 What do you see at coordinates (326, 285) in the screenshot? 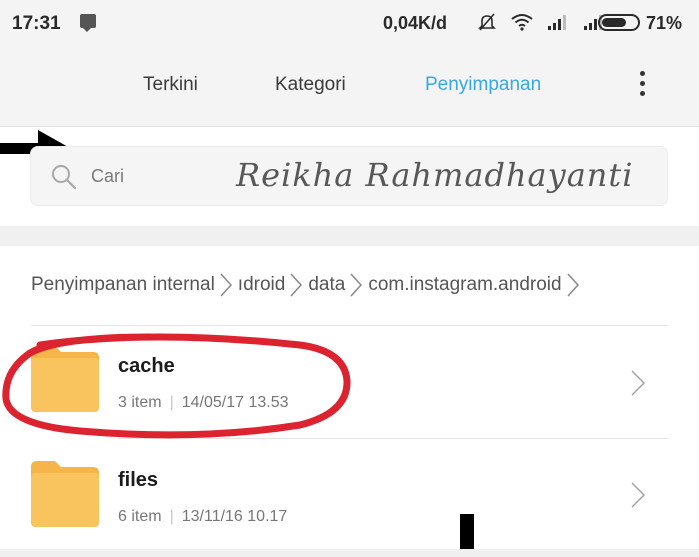
I see `breadcrumb-item: data` at bounding box center [326, 285].